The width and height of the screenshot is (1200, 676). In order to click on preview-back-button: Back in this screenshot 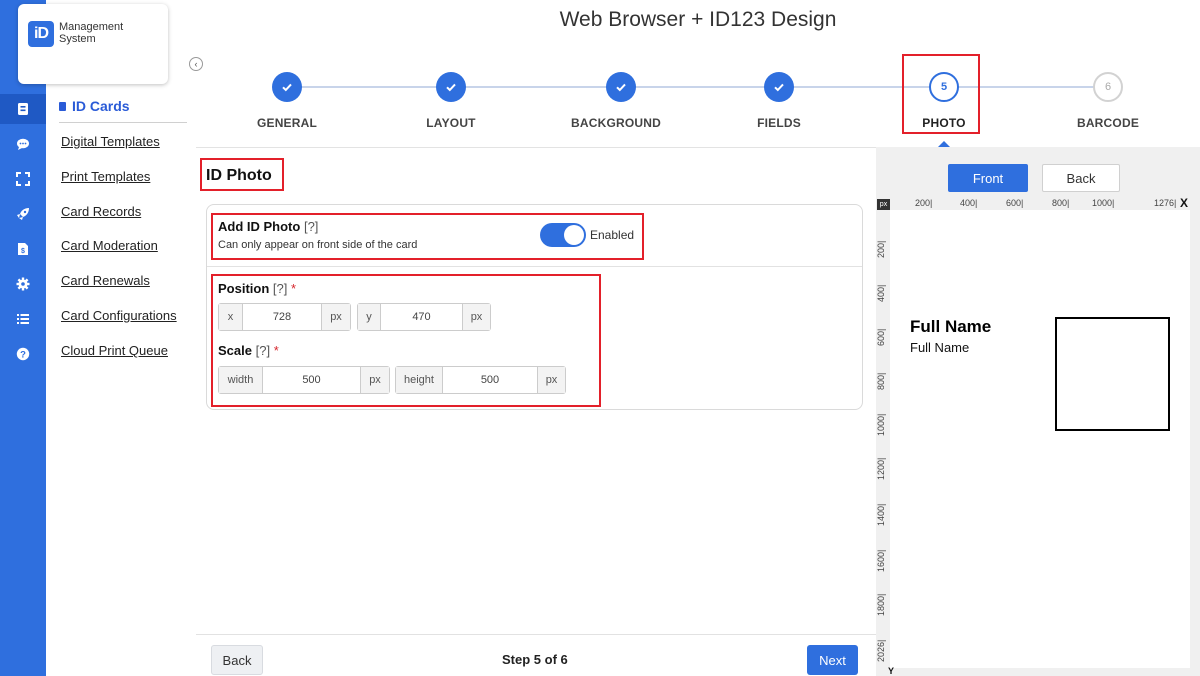, I will do `click(1081, 178)`.